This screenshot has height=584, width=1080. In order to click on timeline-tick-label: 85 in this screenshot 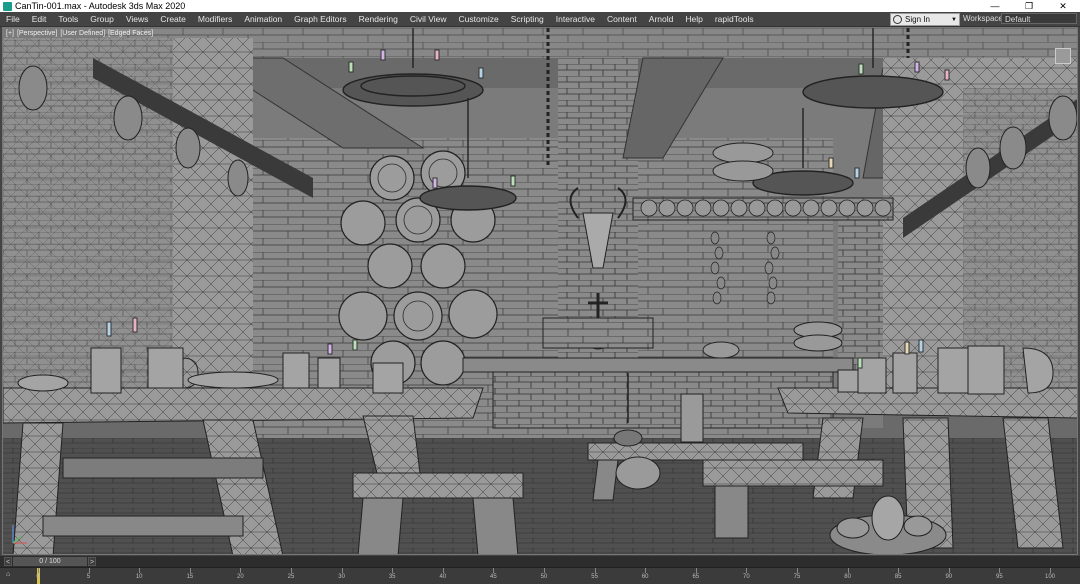, I will do `click(898, 577)`.